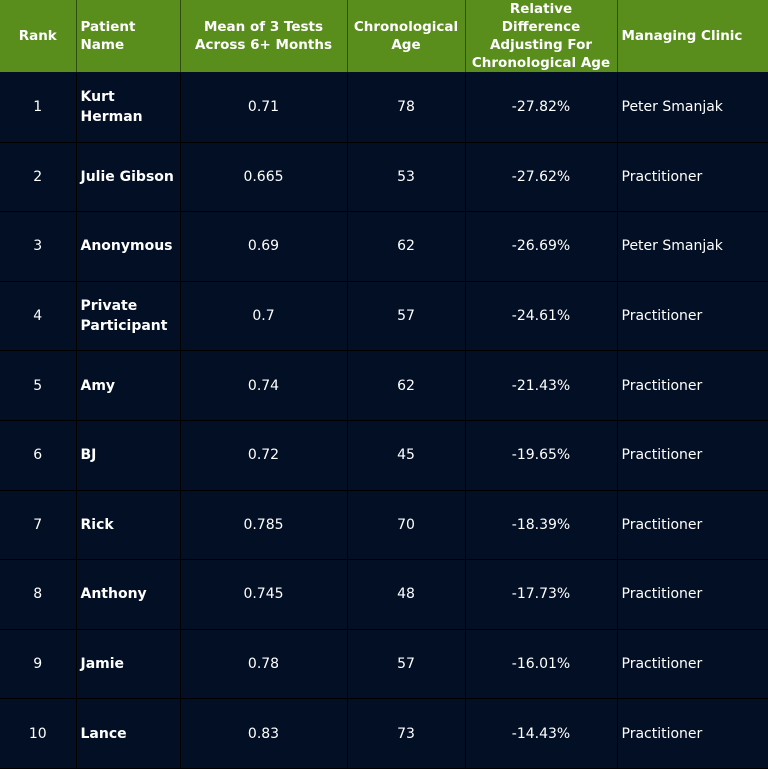 This screenshot has width=768, height=769. I want to click on relative-difference-cell: -27.62%, so click(541, 177).